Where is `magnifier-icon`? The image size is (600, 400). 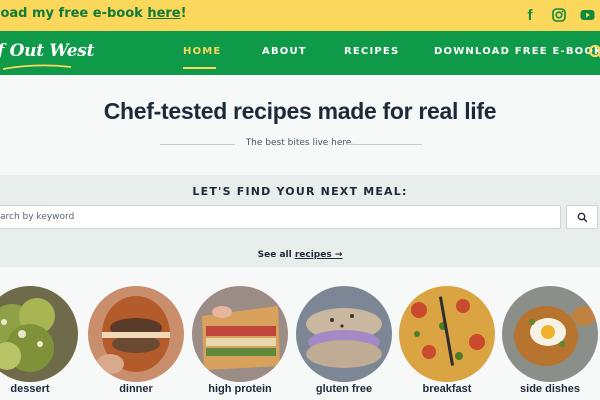 magnifier-icon is located at coordinates (582, 217).